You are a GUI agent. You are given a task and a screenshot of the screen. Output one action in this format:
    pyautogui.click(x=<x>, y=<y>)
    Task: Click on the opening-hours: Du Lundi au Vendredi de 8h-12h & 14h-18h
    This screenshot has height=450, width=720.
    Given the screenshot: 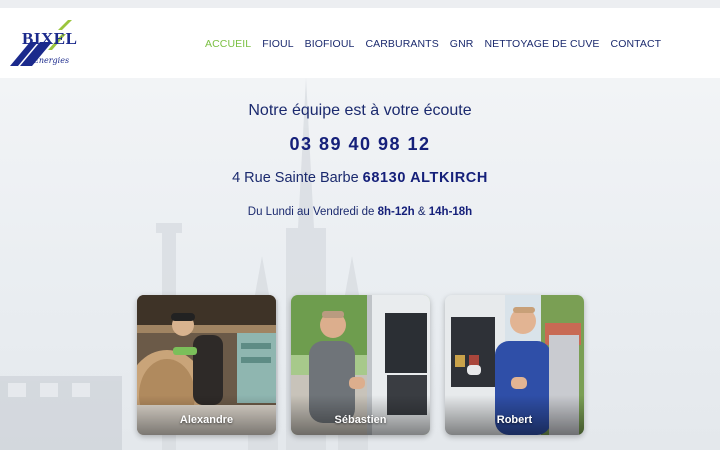 What is the action you would take?
    pyautogui.click(x=360, y=212)
    